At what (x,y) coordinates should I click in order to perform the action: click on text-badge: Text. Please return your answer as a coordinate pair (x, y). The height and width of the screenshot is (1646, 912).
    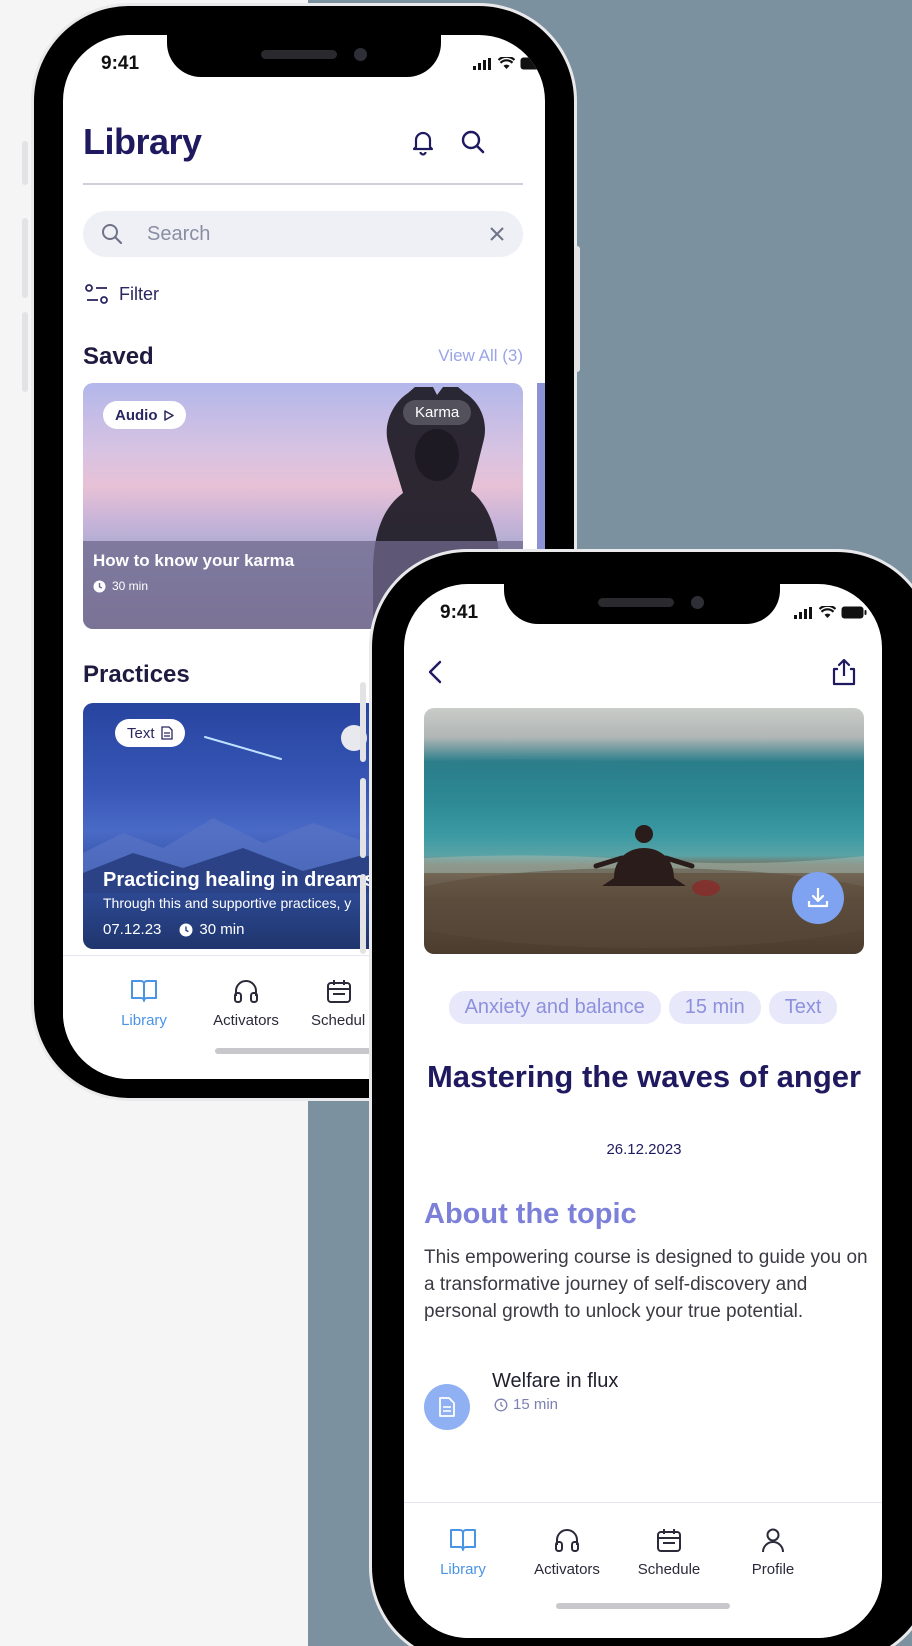
    Looking at the image, I should click on (150, 733).